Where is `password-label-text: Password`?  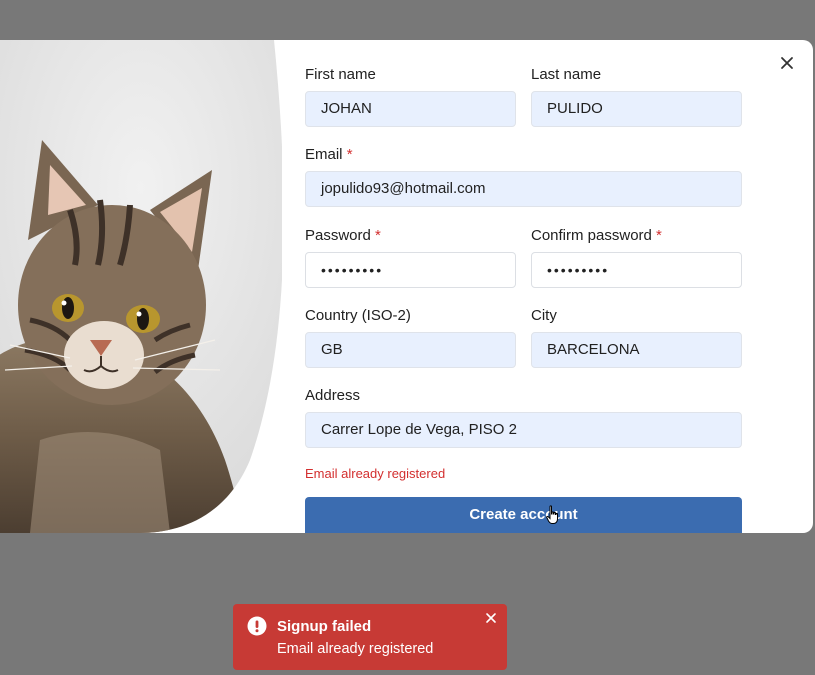
password-label-text: Password is located at coordinates (338, 235).